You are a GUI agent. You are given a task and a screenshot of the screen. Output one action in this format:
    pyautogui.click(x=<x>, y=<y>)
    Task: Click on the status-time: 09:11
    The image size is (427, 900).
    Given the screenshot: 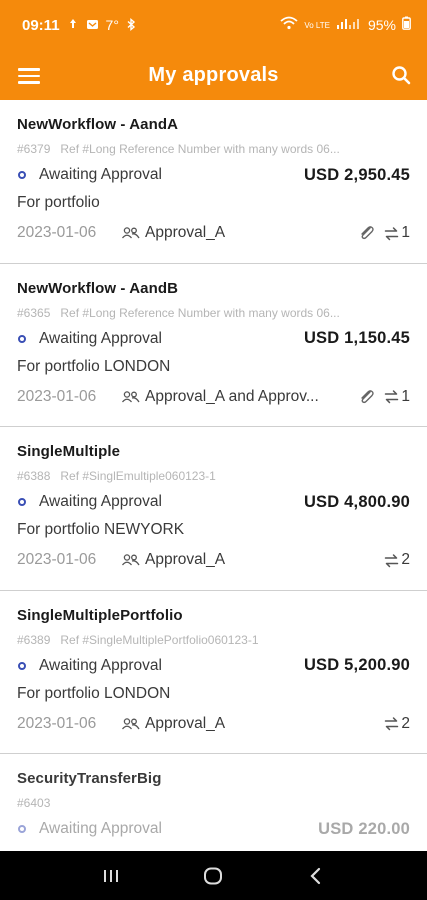 What is the action you would take?
    pyautogui.click(x=41, y=25)
    